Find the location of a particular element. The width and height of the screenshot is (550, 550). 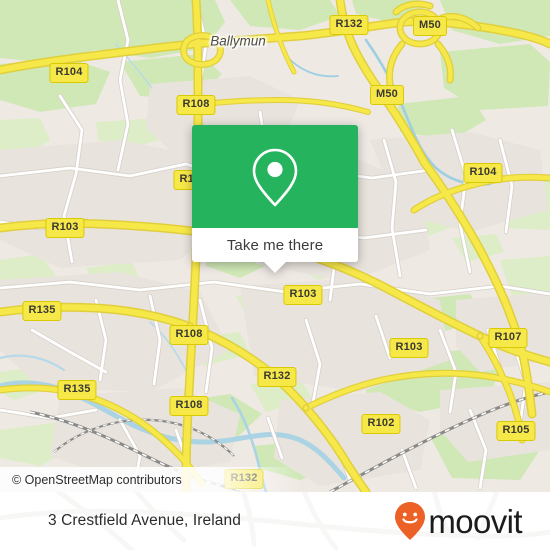

footer-bar: 3 Crestfield Avenue, Ireland moovit is located at coordinates (275, 521).